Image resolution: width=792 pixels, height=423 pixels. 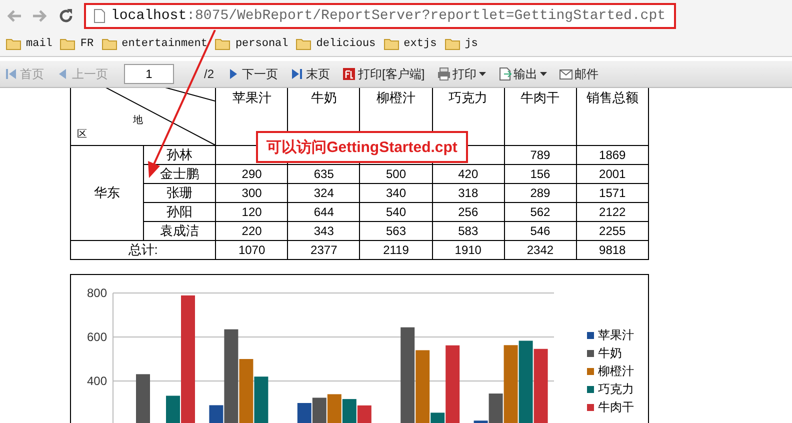 I want to click on back-icon, so click(x=14, y=16).